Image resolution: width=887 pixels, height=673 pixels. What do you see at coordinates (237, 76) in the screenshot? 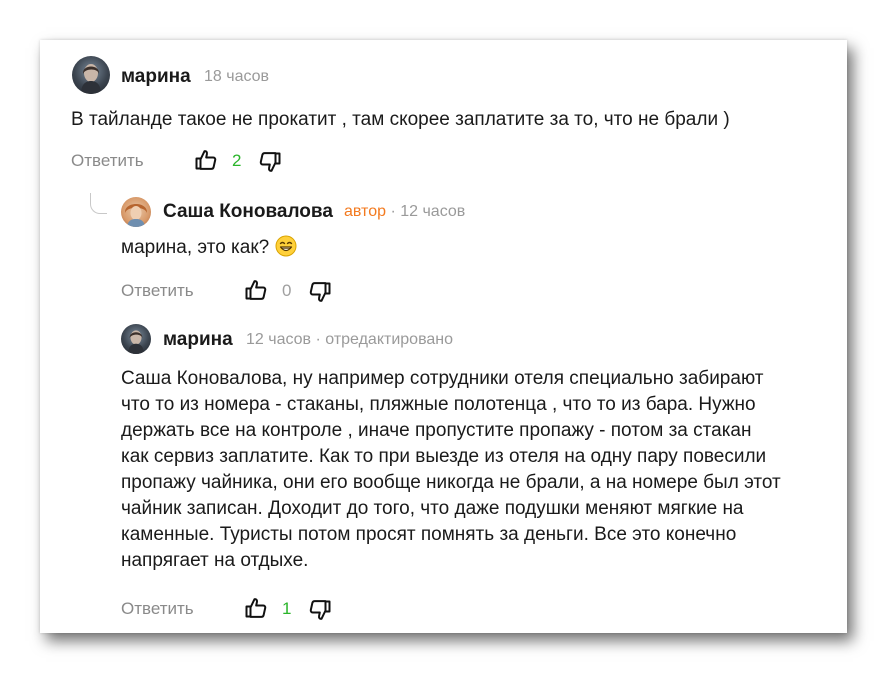
I see `comment-time: 18 часов` at bounding box center [237, 76].